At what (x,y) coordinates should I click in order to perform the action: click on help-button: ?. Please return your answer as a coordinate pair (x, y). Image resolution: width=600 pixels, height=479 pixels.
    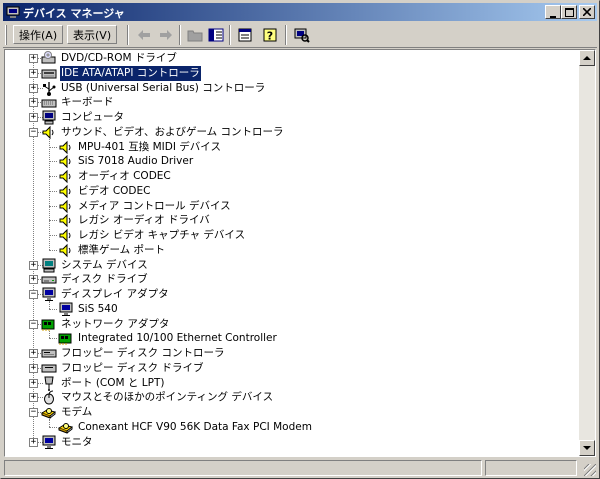
    Looking at the image, I should click on (270, 35).